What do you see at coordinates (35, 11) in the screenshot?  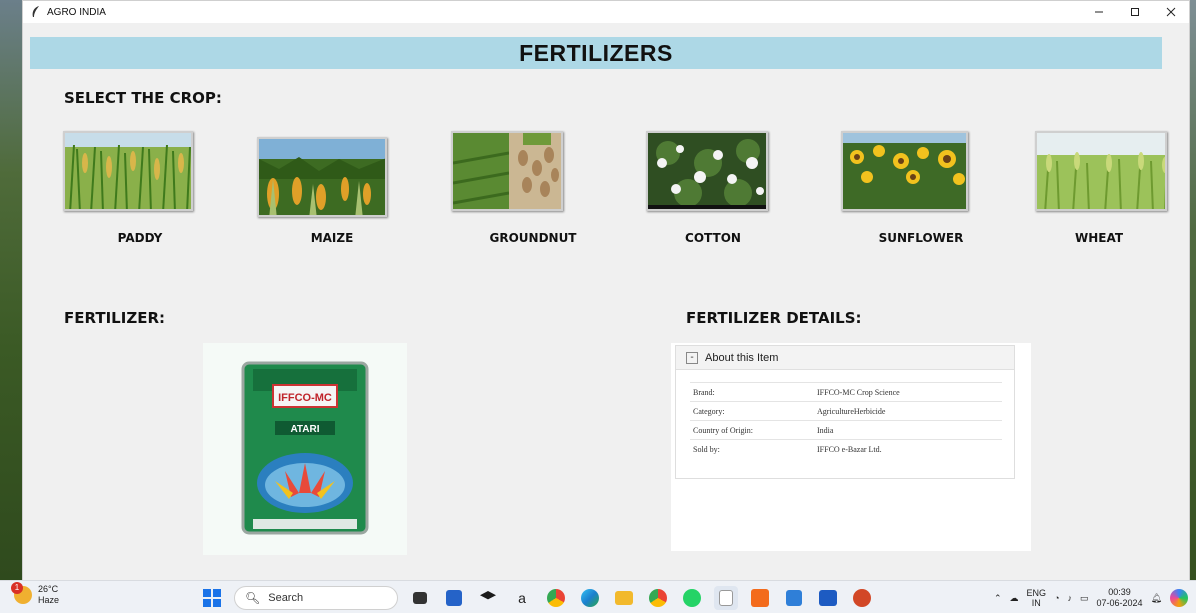 I see `feather-icon` at bounding box center [35, 11].